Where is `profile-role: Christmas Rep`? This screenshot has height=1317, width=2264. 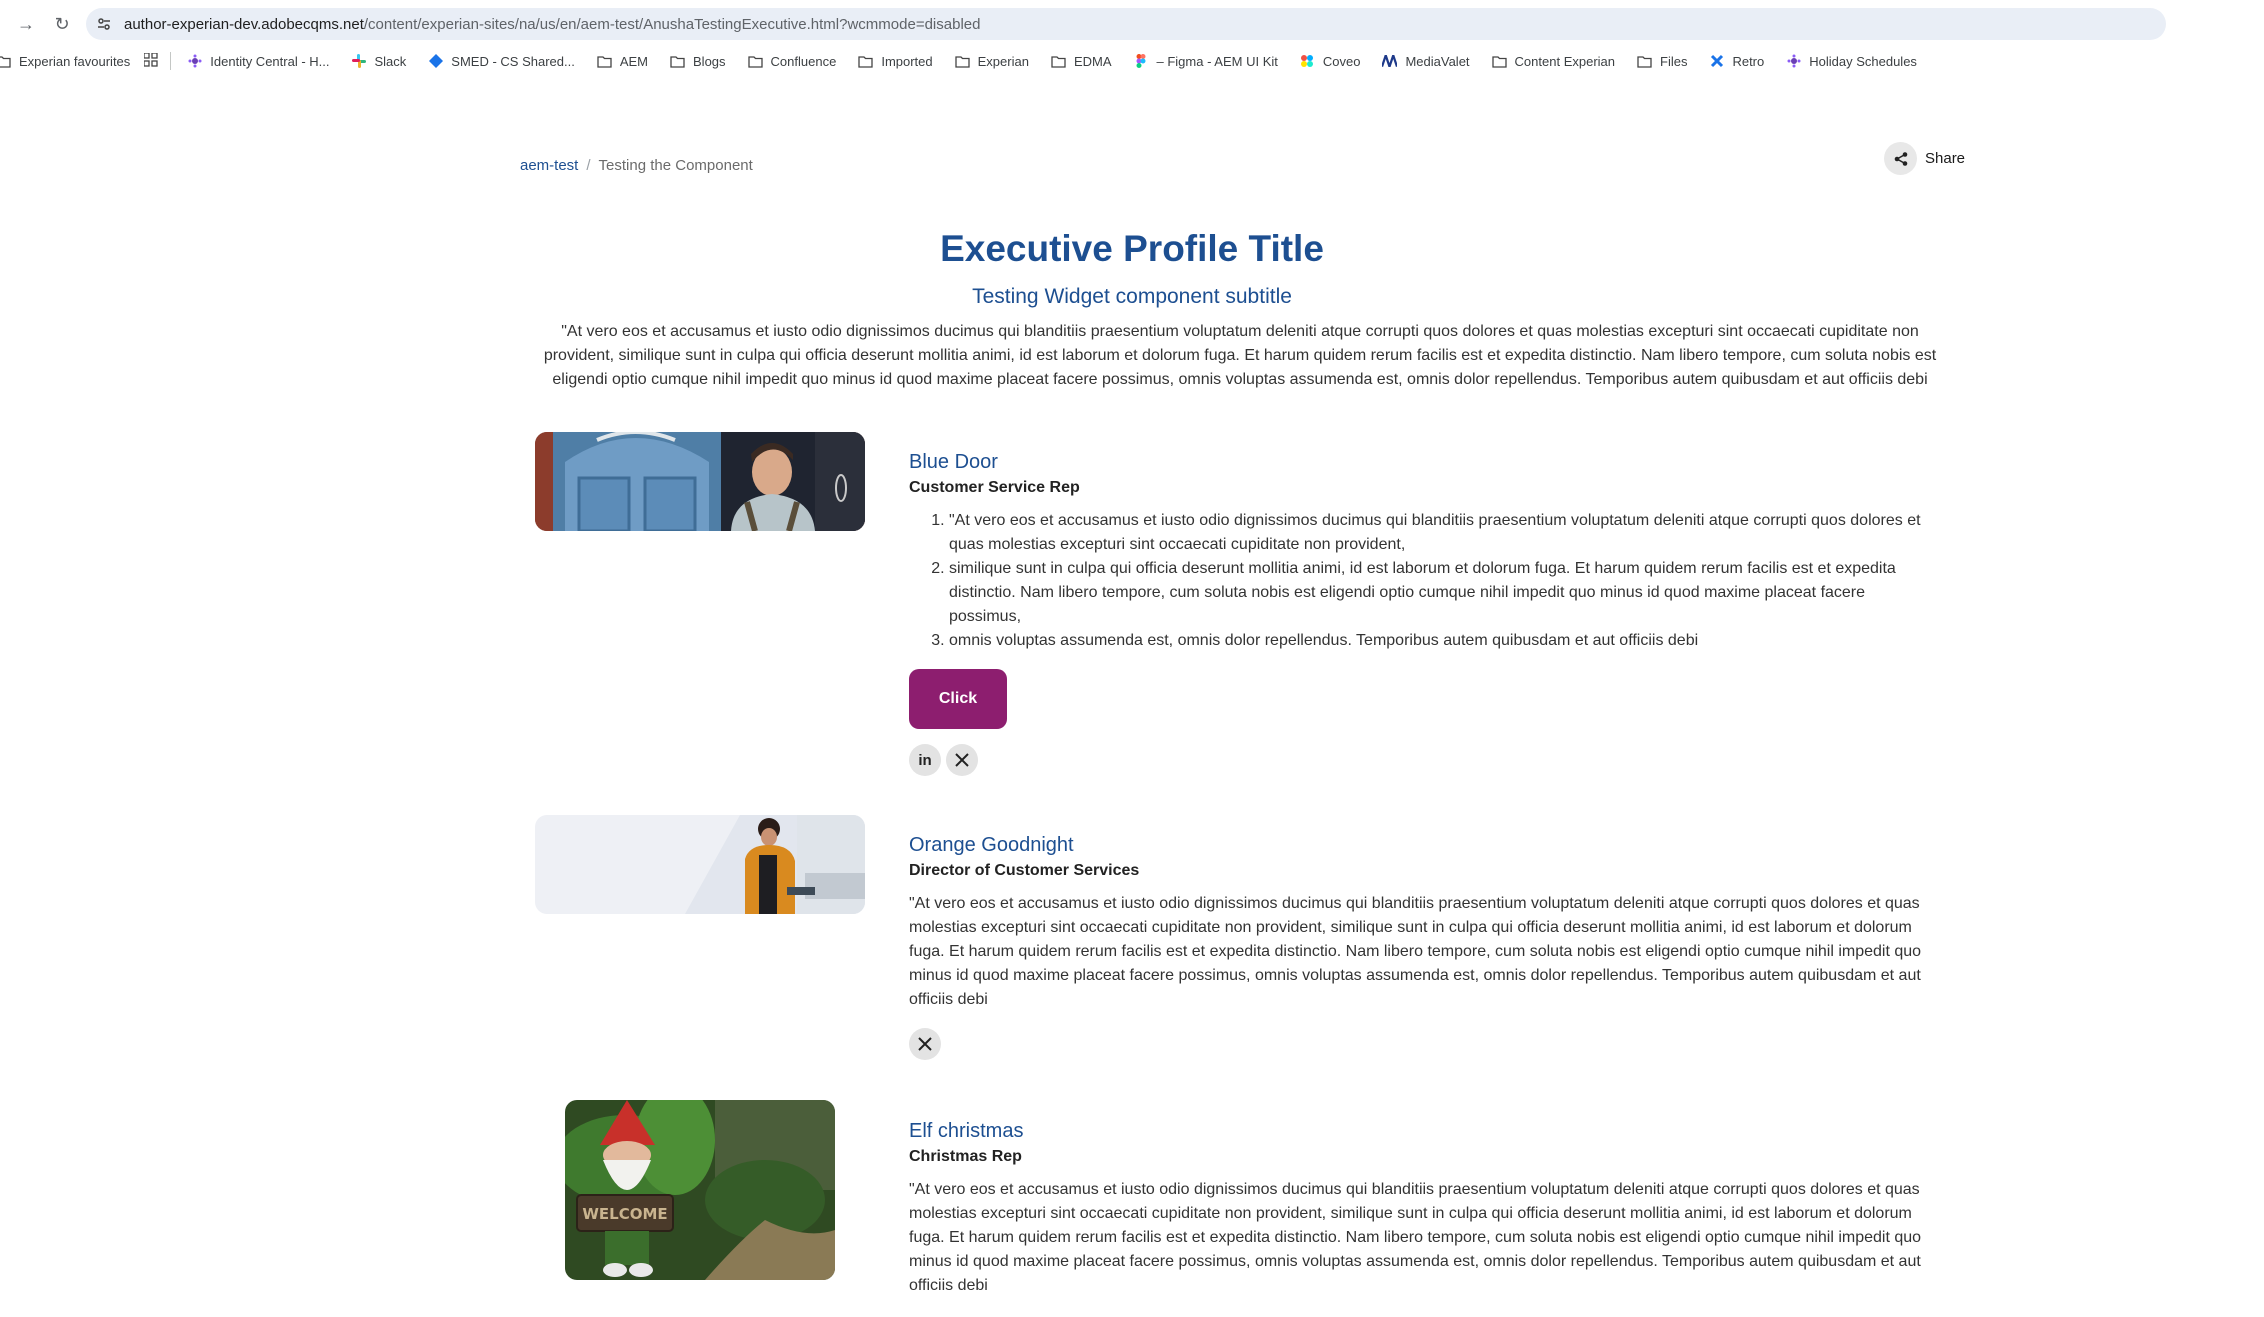 profile-role: Christmas Rep is located at coordinates (965, 1156).